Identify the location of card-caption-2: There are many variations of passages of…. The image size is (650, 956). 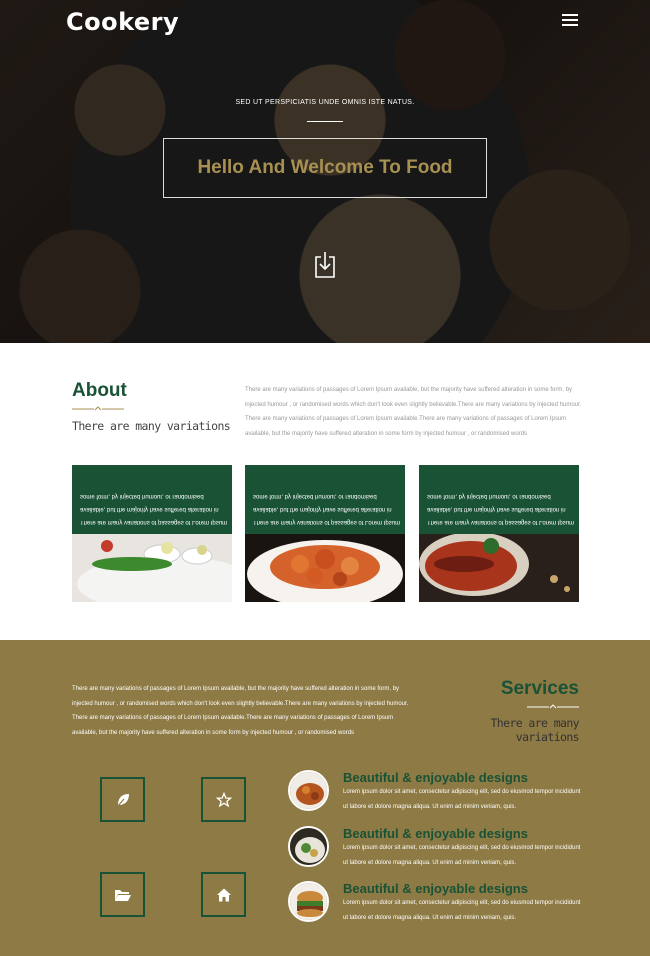
(327, 509).